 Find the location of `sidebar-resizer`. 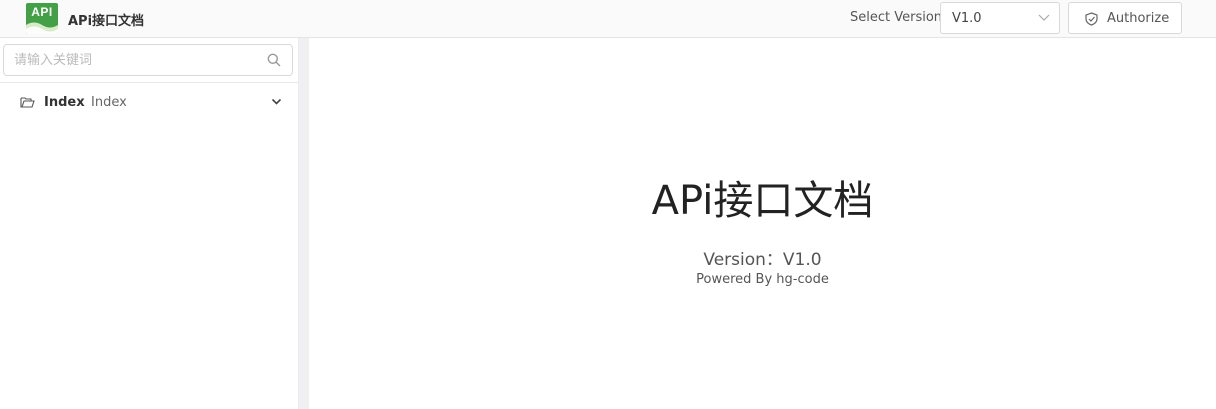

sidebar-resizer is located at coordinates (304, 223).